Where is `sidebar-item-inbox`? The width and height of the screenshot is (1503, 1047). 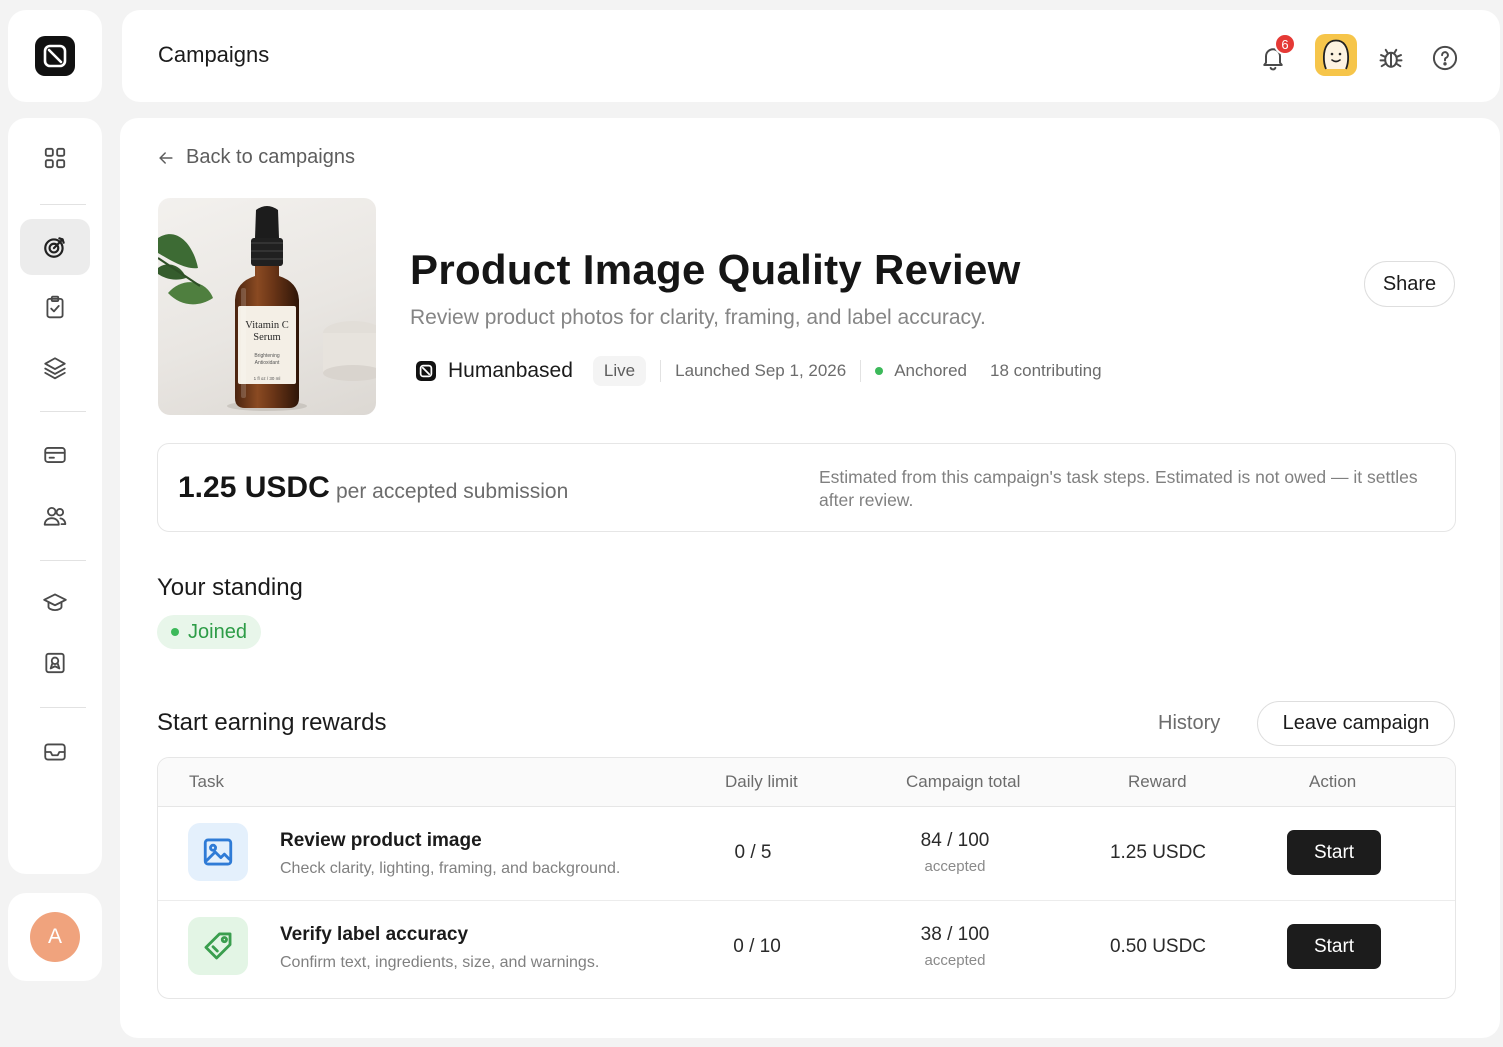 sidebar-item-inbox is located at coordinates (55, 752).